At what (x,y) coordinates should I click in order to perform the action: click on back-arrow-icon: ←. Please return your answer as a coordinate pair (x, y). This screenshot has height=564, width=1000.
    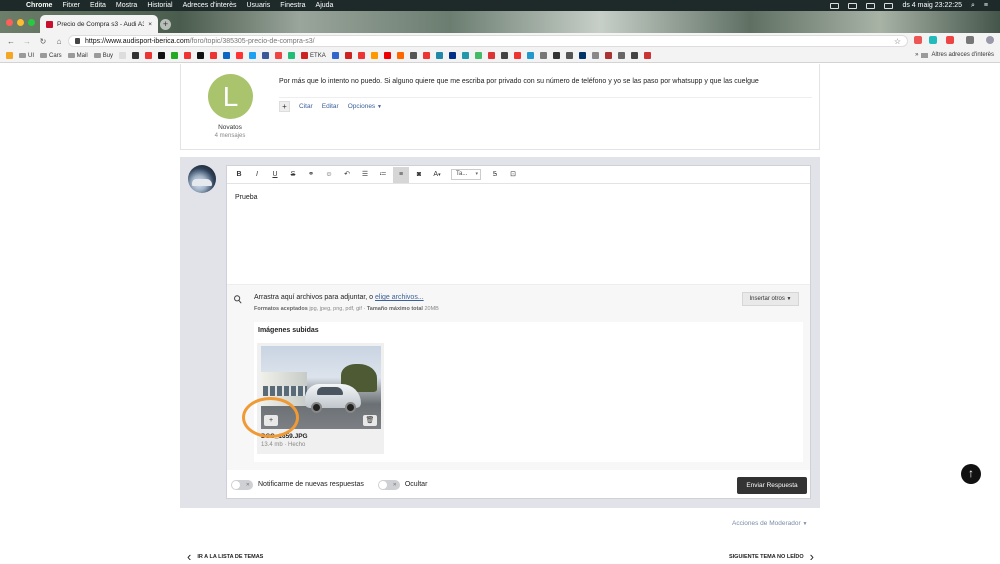
    Looking at the image, I should click on (11, 41).